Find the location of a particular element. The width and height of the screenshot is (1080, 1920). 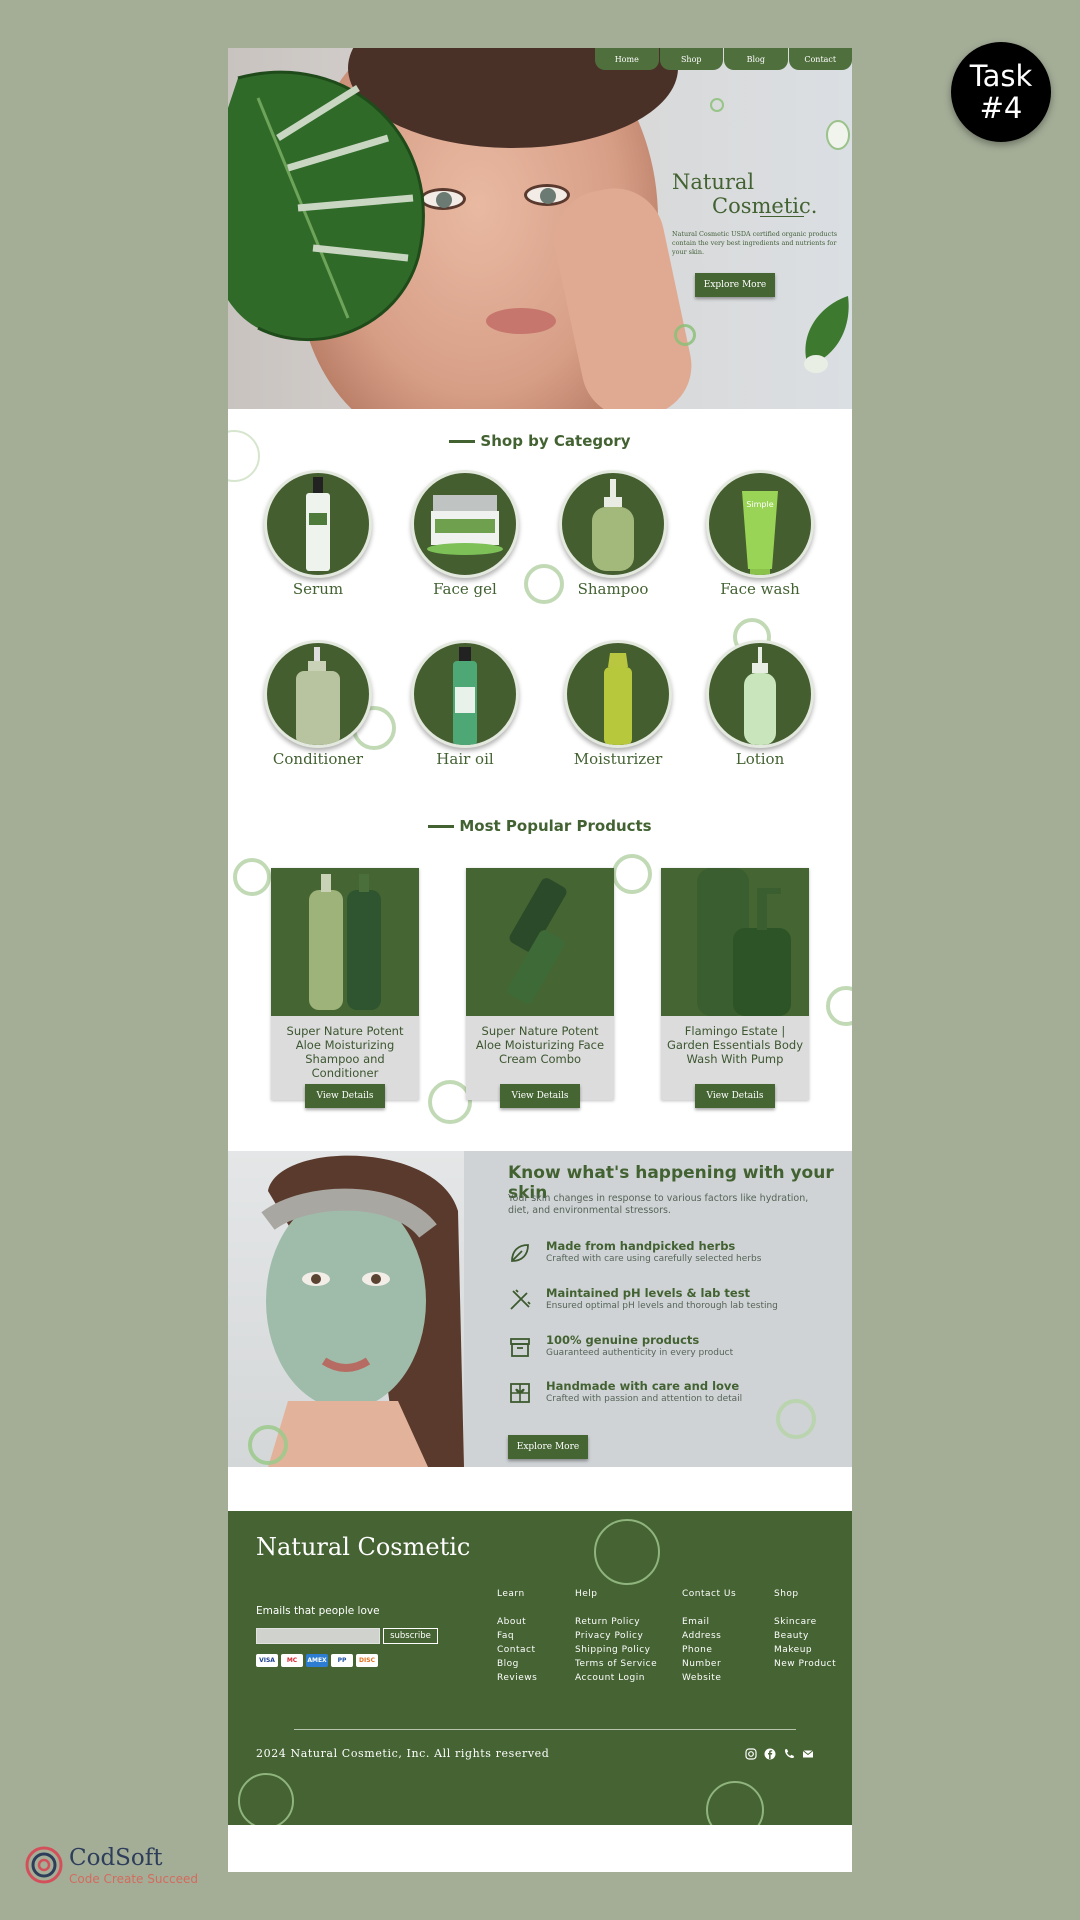

mail-icon is located at coordinates (808, 1754).